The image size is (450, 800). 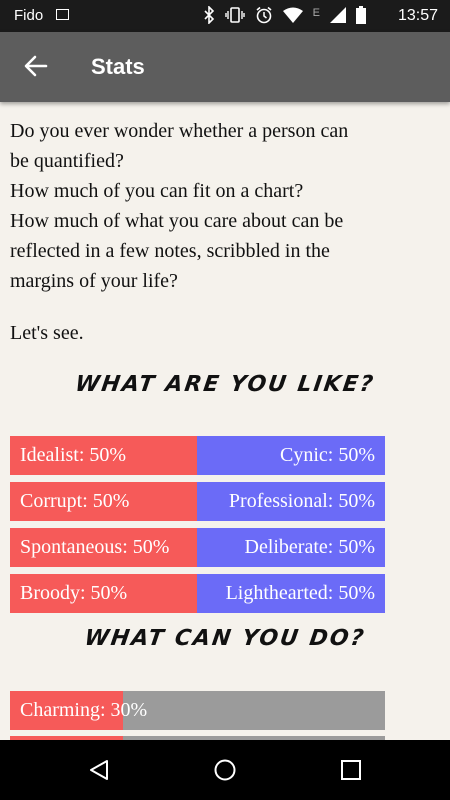 I want to click on vibrate-icon, so click(x=234, y=17).